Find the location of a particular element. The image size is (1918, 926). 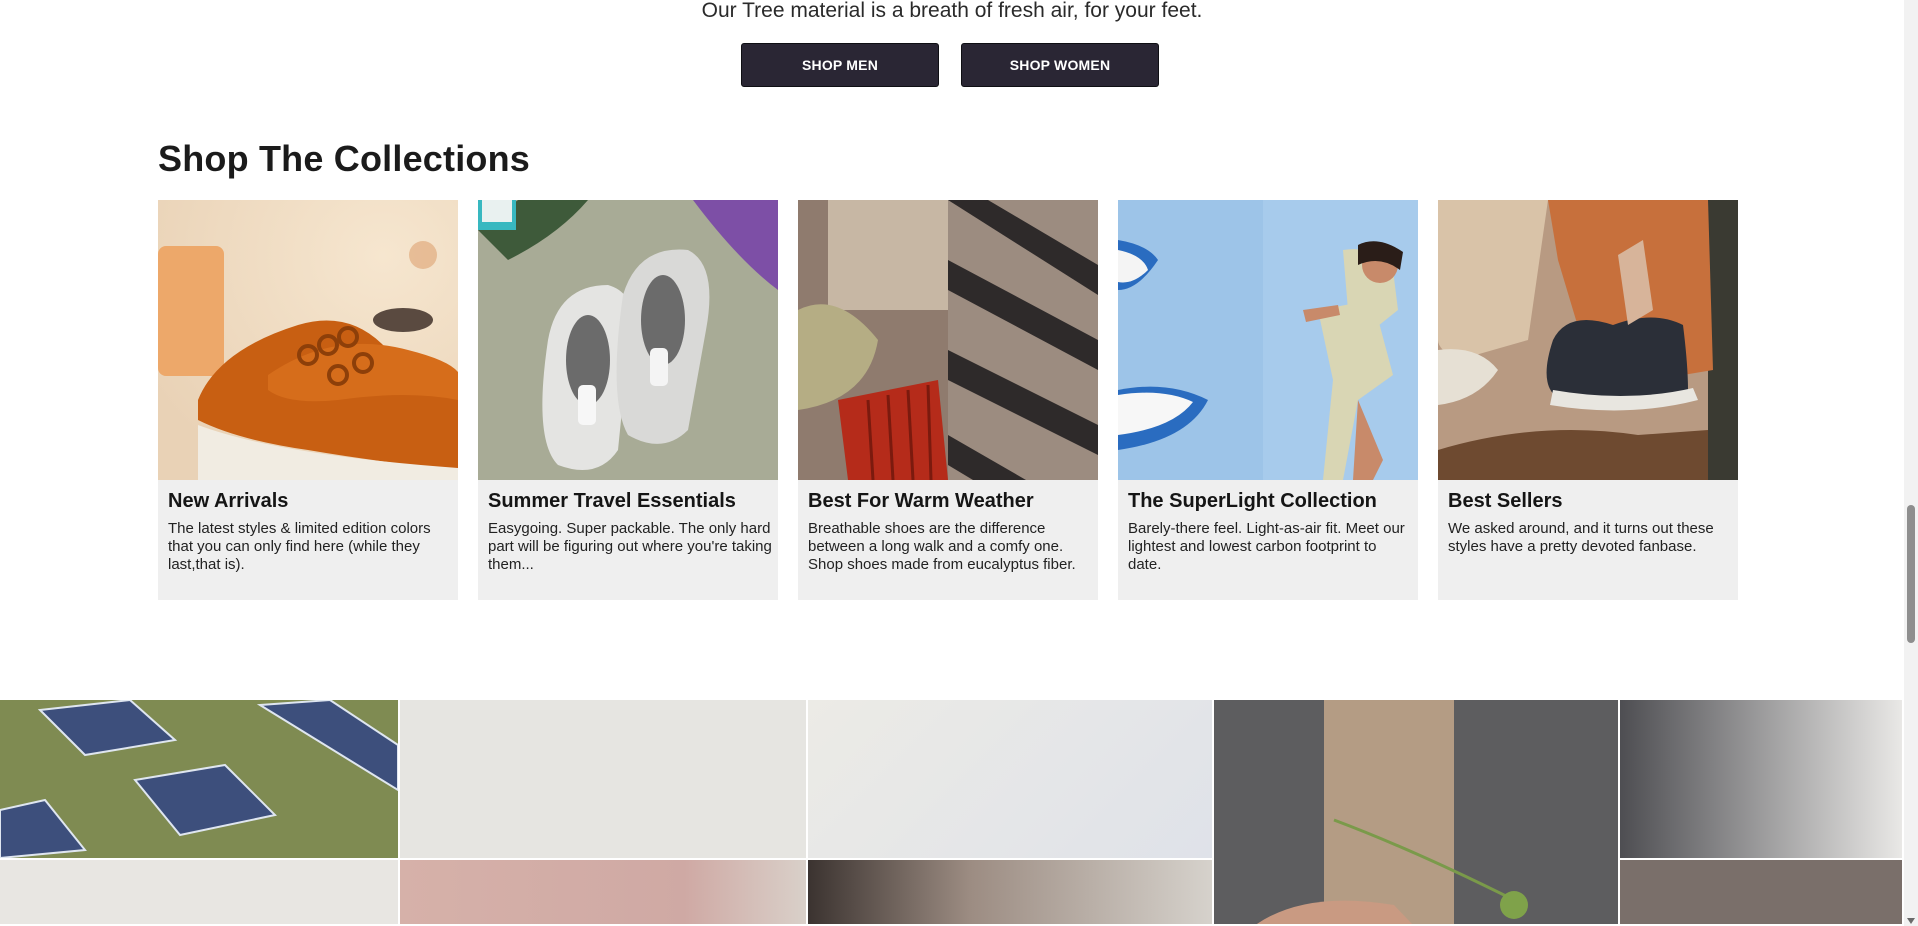

warm-weather-image is located at coordinates (948, 340).